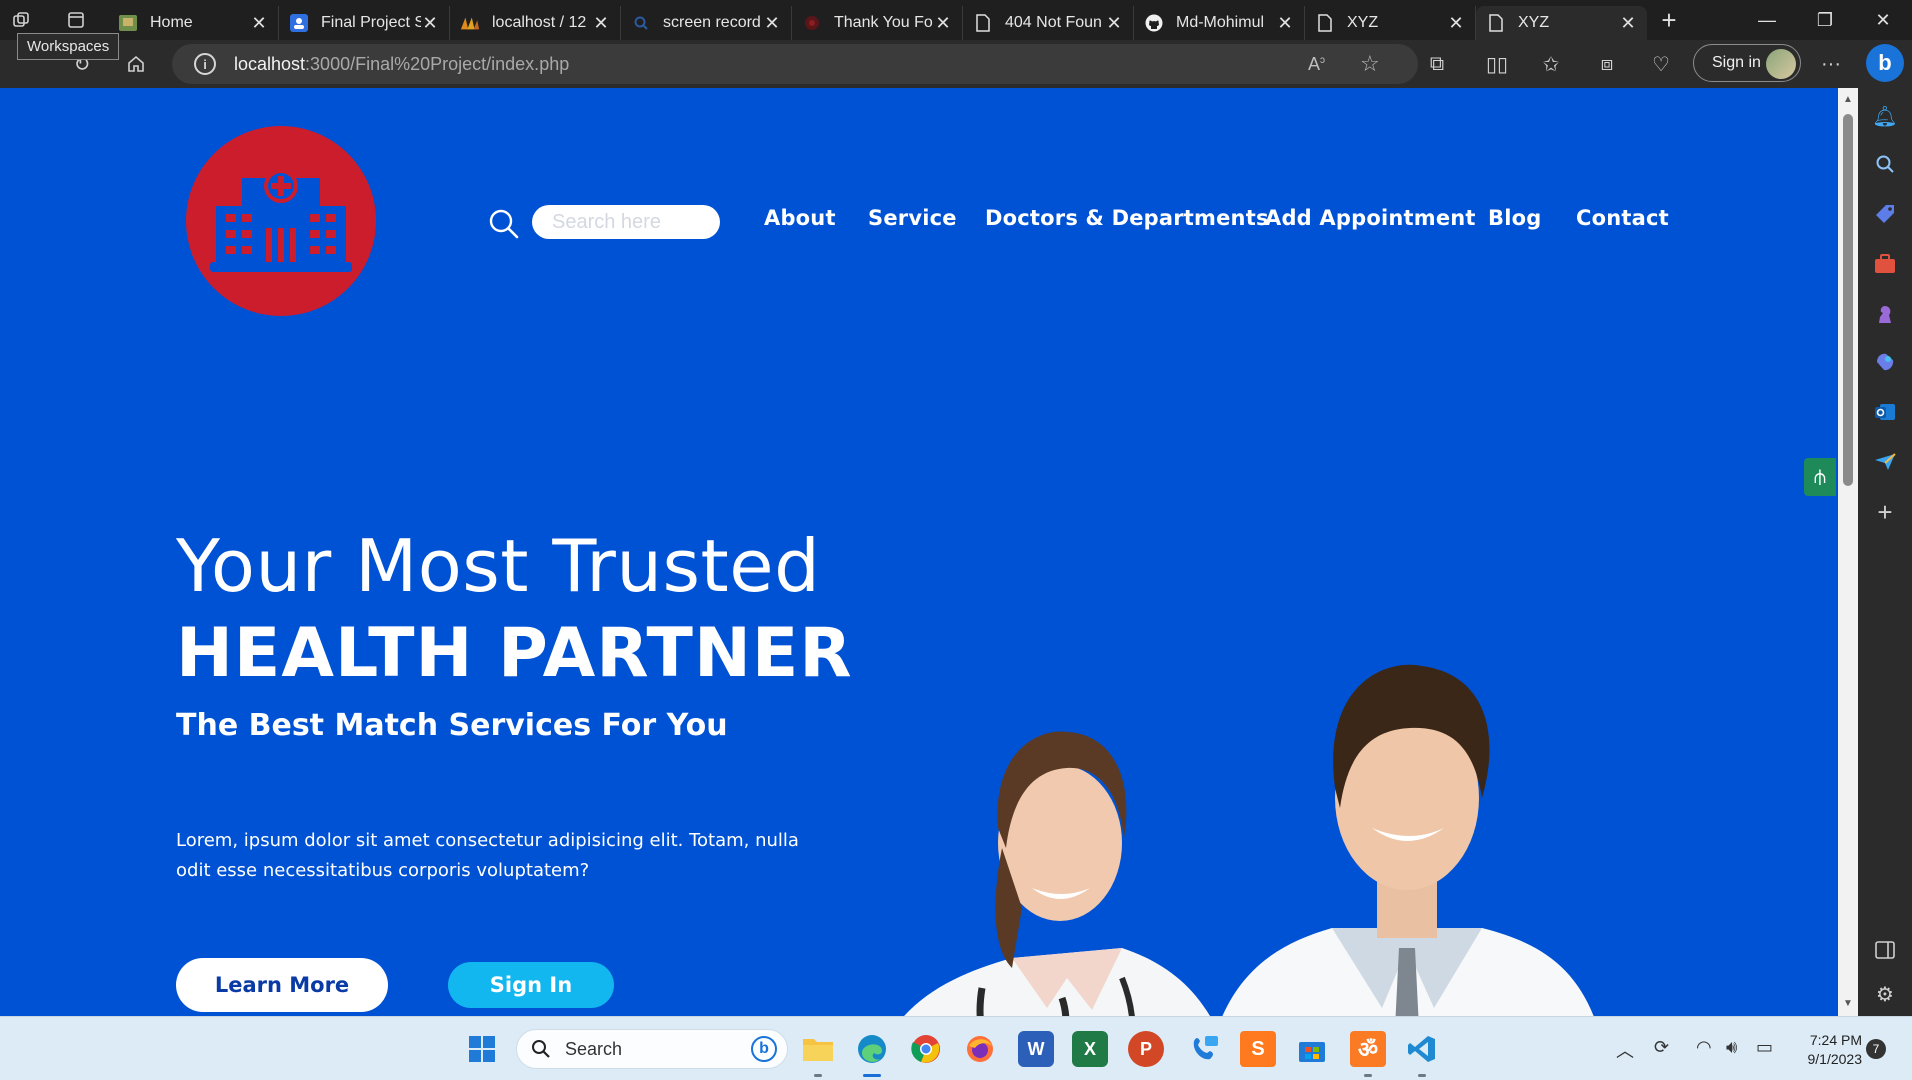 This screenshot has height=1080, width=1912. What do you see at coordinates (1496, 23) in the screenshot?
I see `page-icon` at bounding box center [1496, 23].